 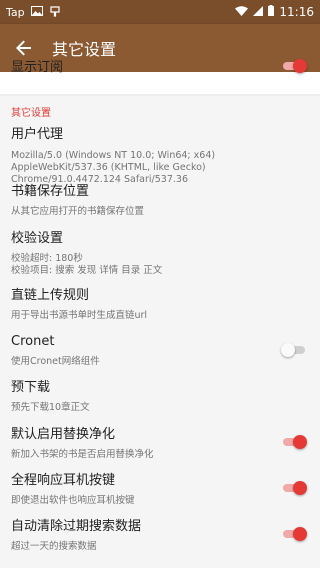 I want to click on show-subscription-switch, so click(x=294, y=66).